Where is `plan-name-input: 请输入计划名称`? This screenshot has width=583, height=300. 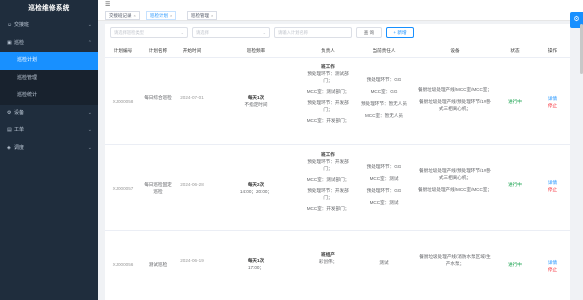 plan-name-input: 请输入计划名称 is located at coordinates (313, 32).